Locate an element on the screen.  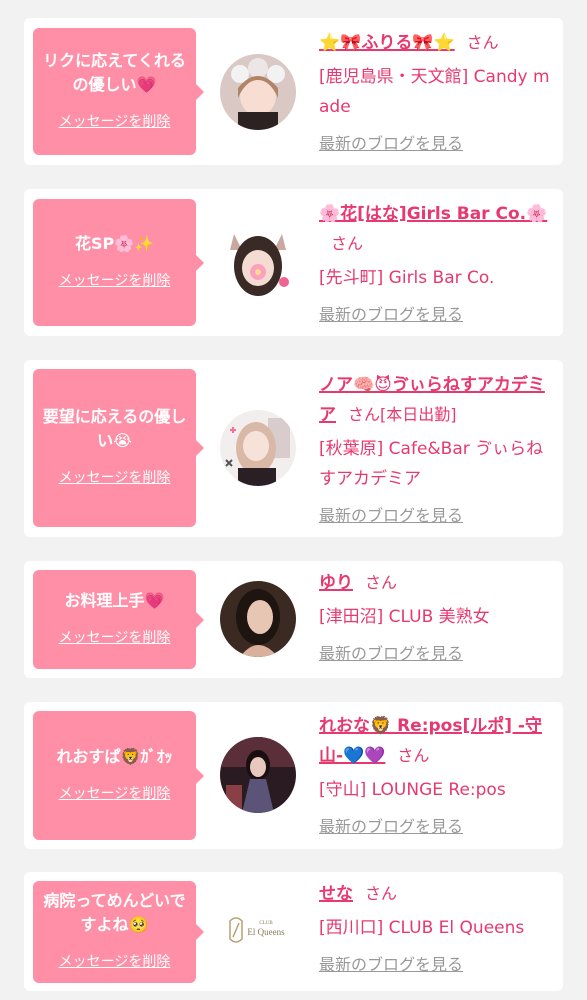
message-text: お料理上手💗 is located at coordinates (114, 600).